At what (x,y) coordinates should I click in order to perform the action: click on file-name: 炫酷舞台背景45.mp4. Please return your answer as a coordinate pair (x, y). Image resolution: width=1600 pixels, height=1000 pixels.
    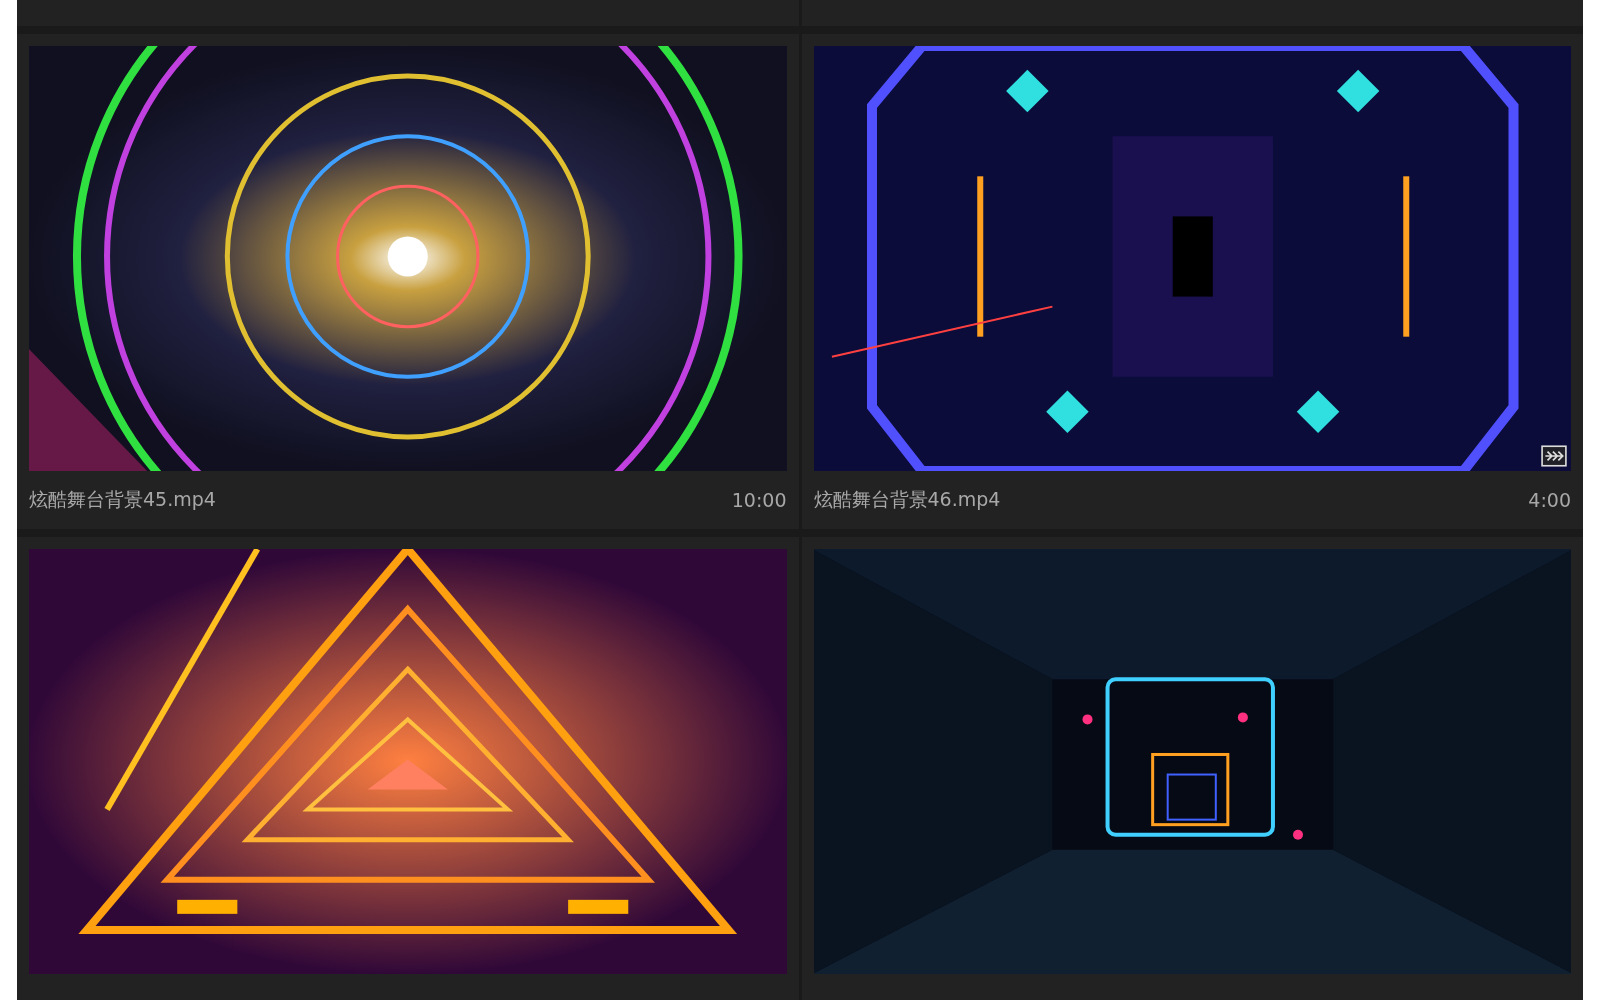
    Looking at the image, I should click on (122, 499).